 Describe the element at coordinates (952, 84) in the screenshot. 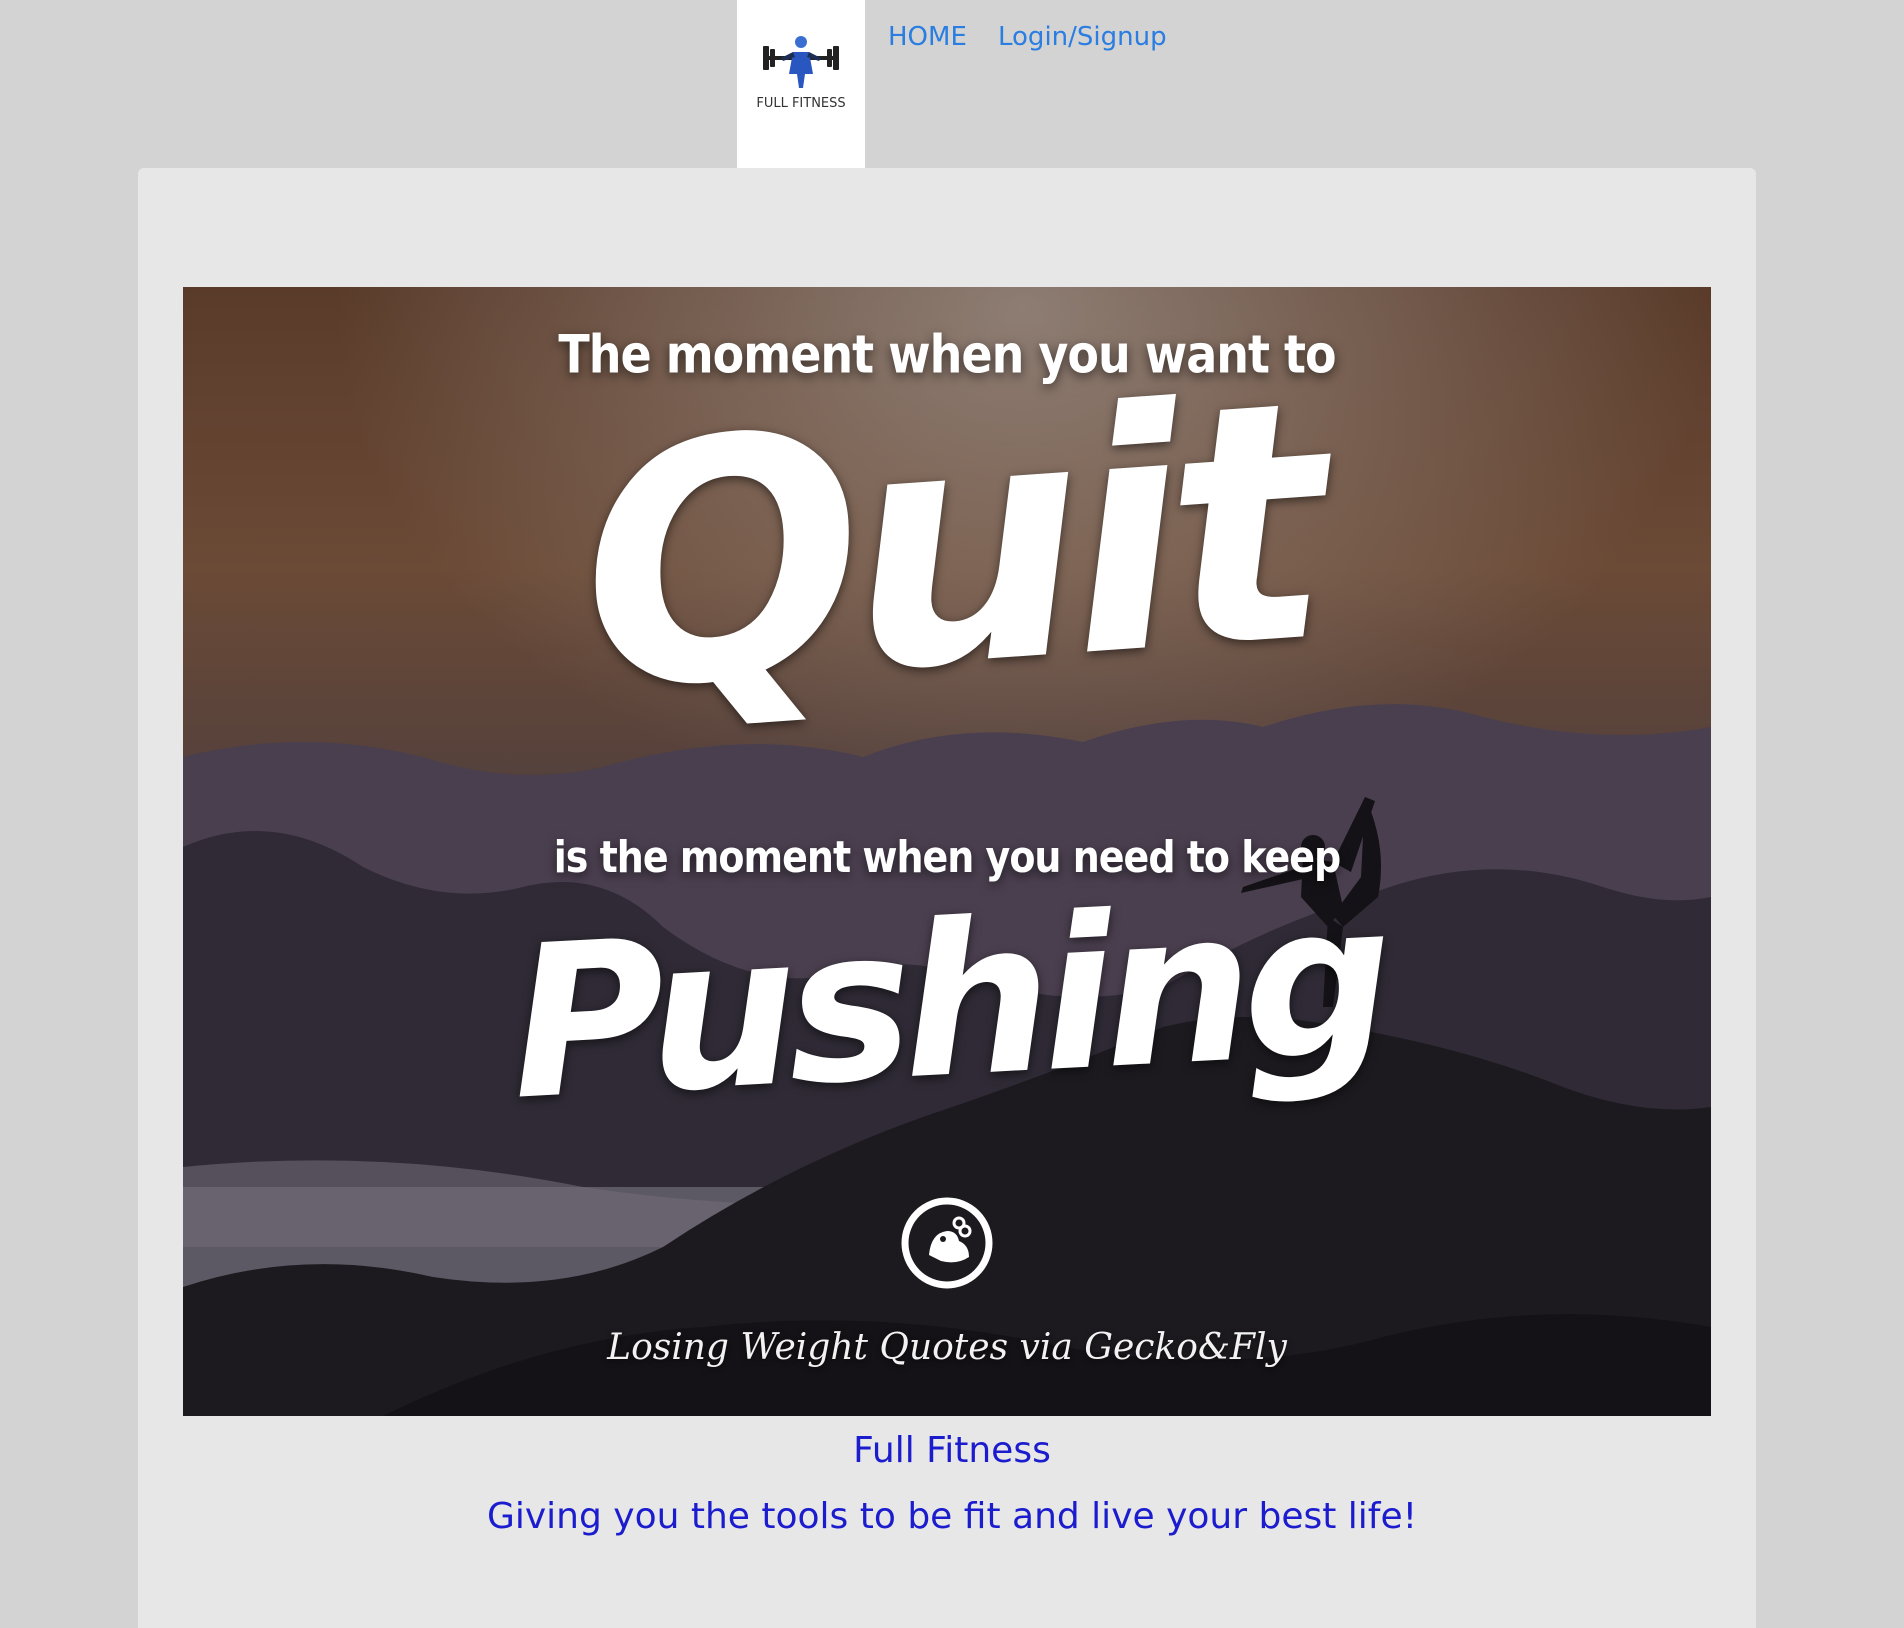

I see `top-navigation: FULL FITNESS HOME Login/Signup` at that location.